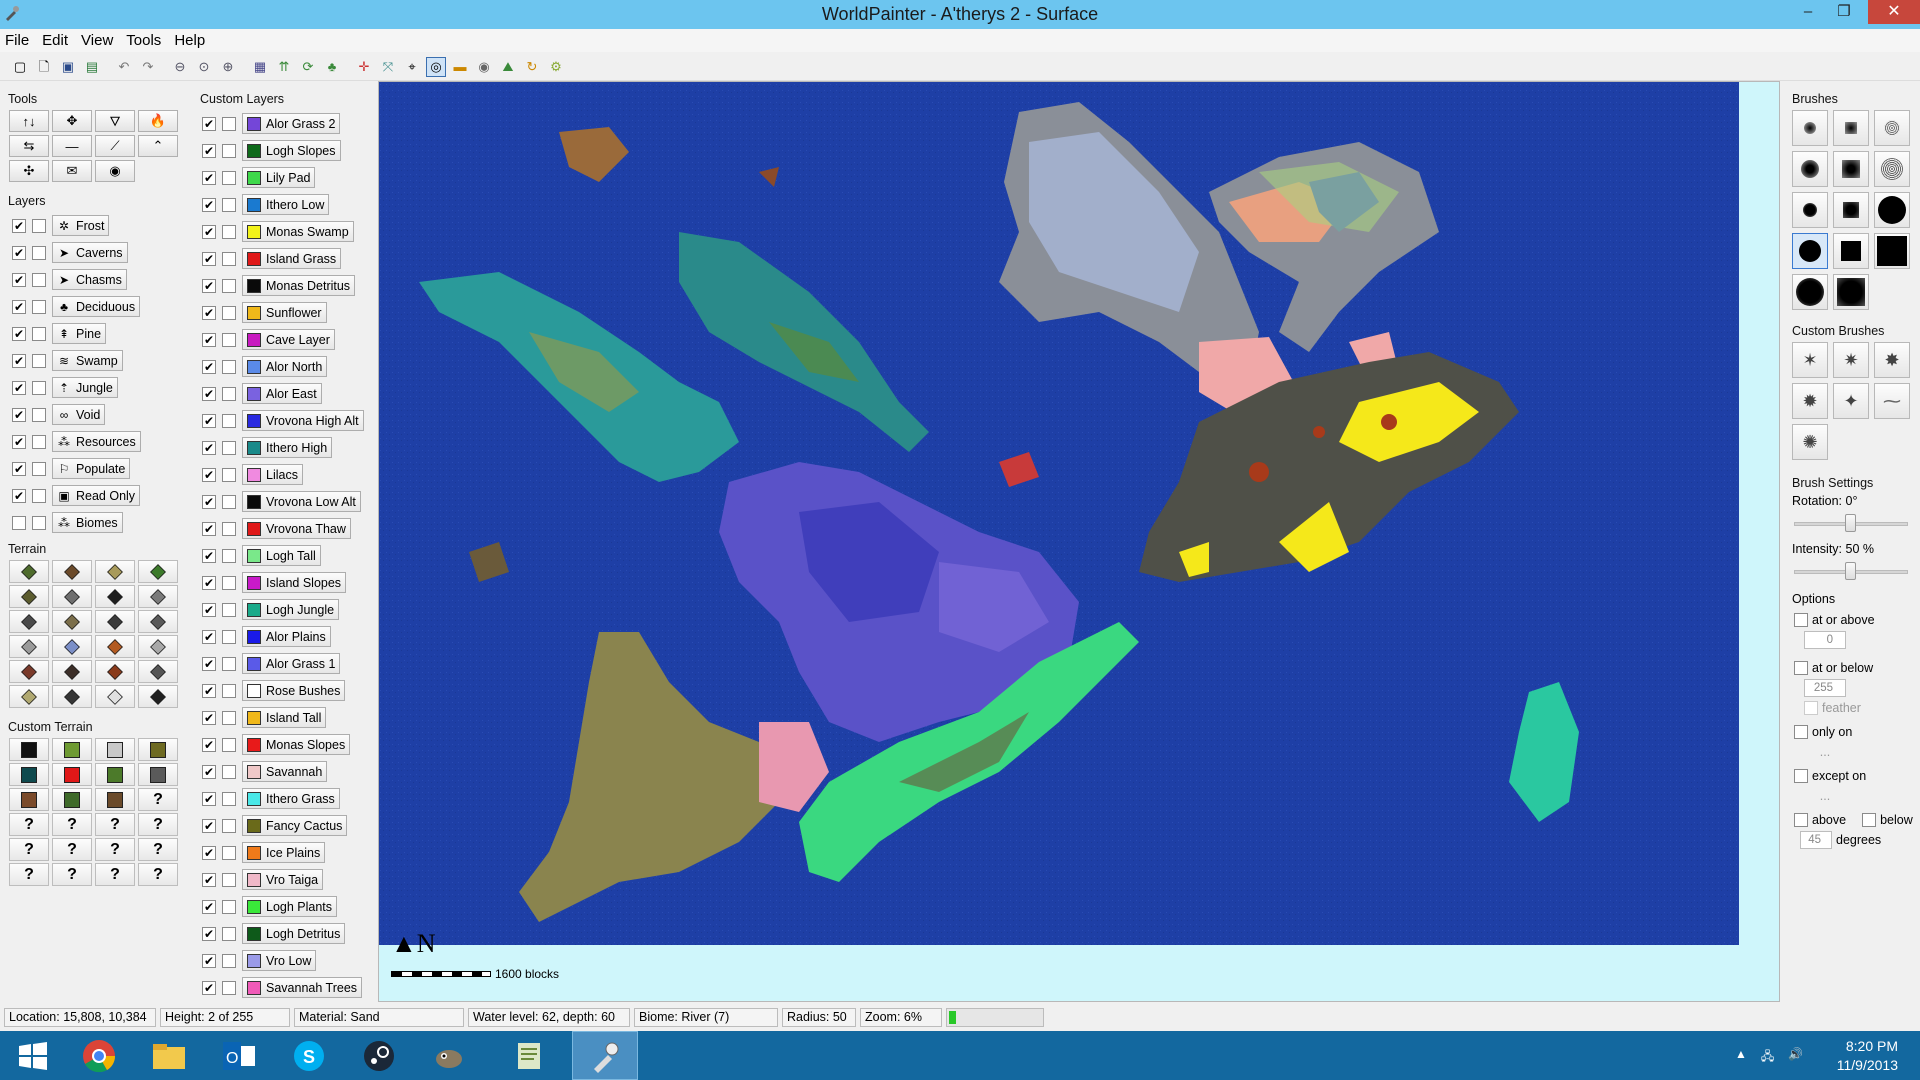  I want to click on custom-brush-splat-2: ✷, so click(1851, 360).